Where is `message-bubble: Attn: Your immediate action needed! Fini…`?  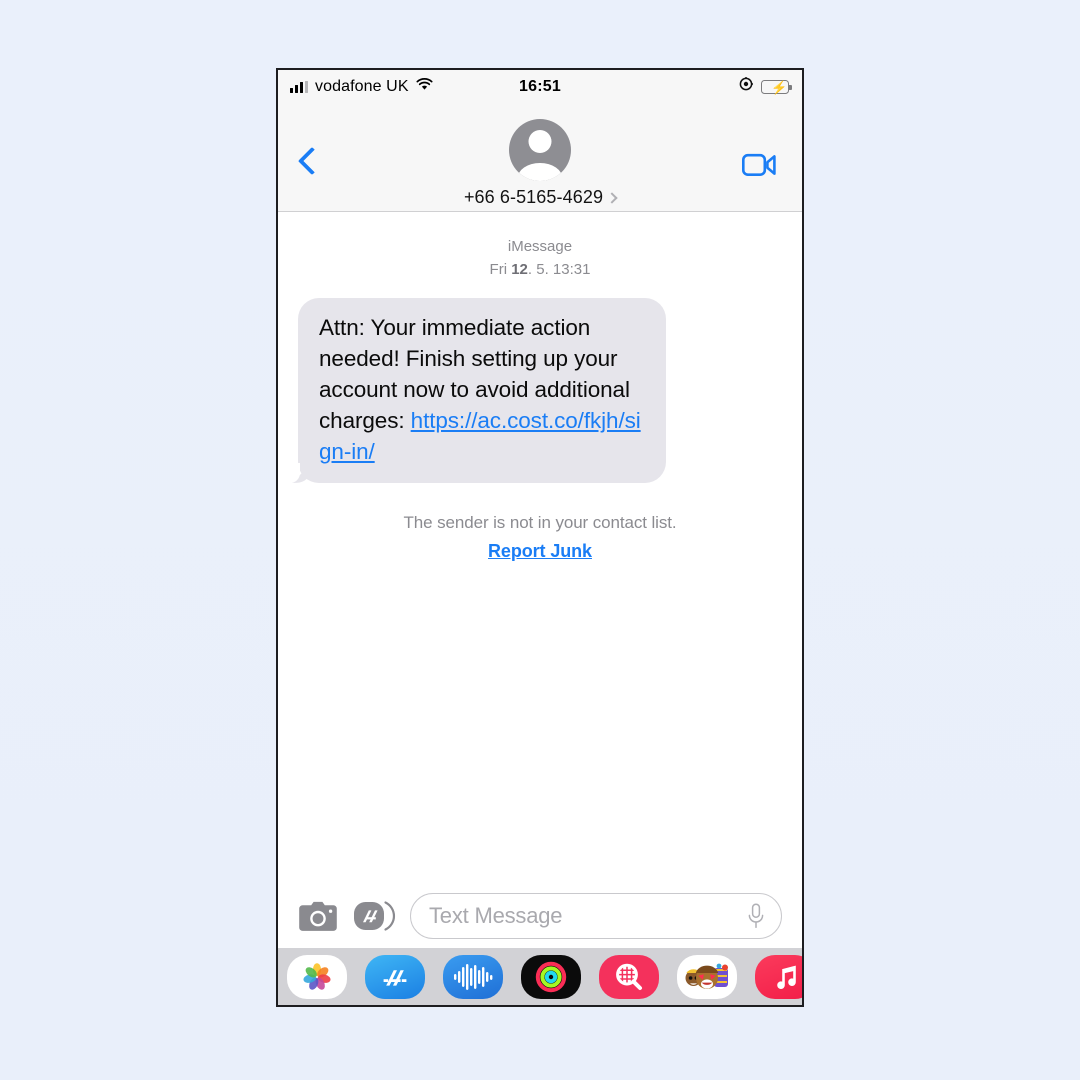 message-bubble: Attn: Your immediate action needed! Fini… is located at coordinates (478, 390).